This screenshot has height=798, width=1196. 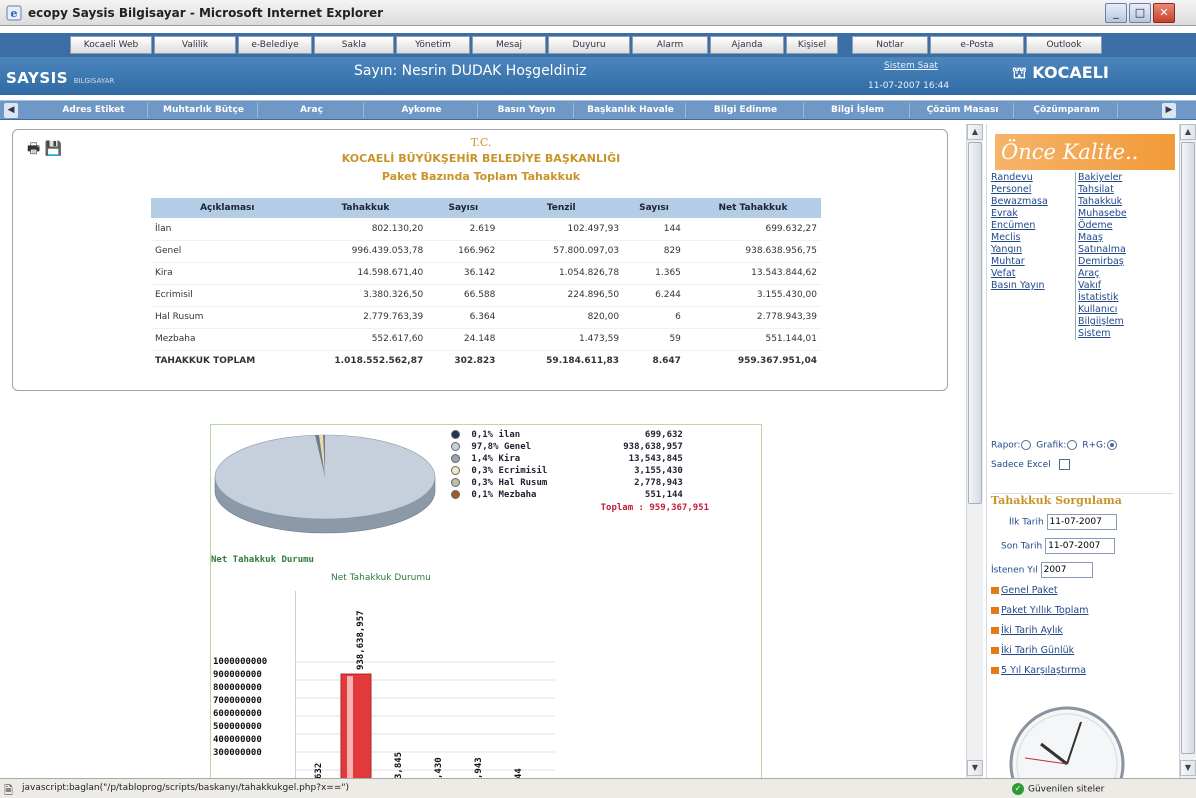 I want to click on cell: 6.244, so click(x=654, y=295).